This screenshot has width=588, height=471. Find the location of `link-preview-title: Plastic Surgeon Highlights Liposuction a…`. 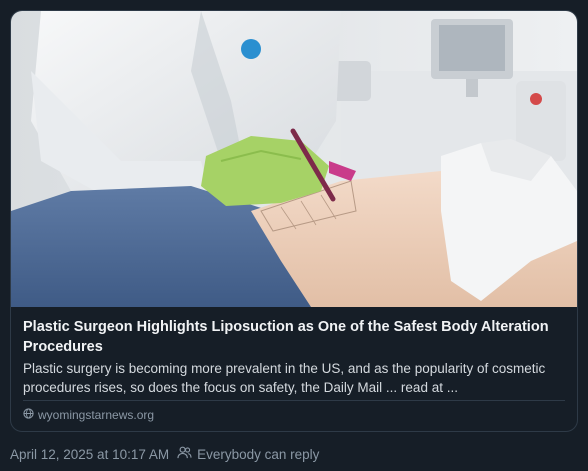

link-preview-title: Plastic Surgeon Highlights Liposuction a… is located at coordinates (294, 337).